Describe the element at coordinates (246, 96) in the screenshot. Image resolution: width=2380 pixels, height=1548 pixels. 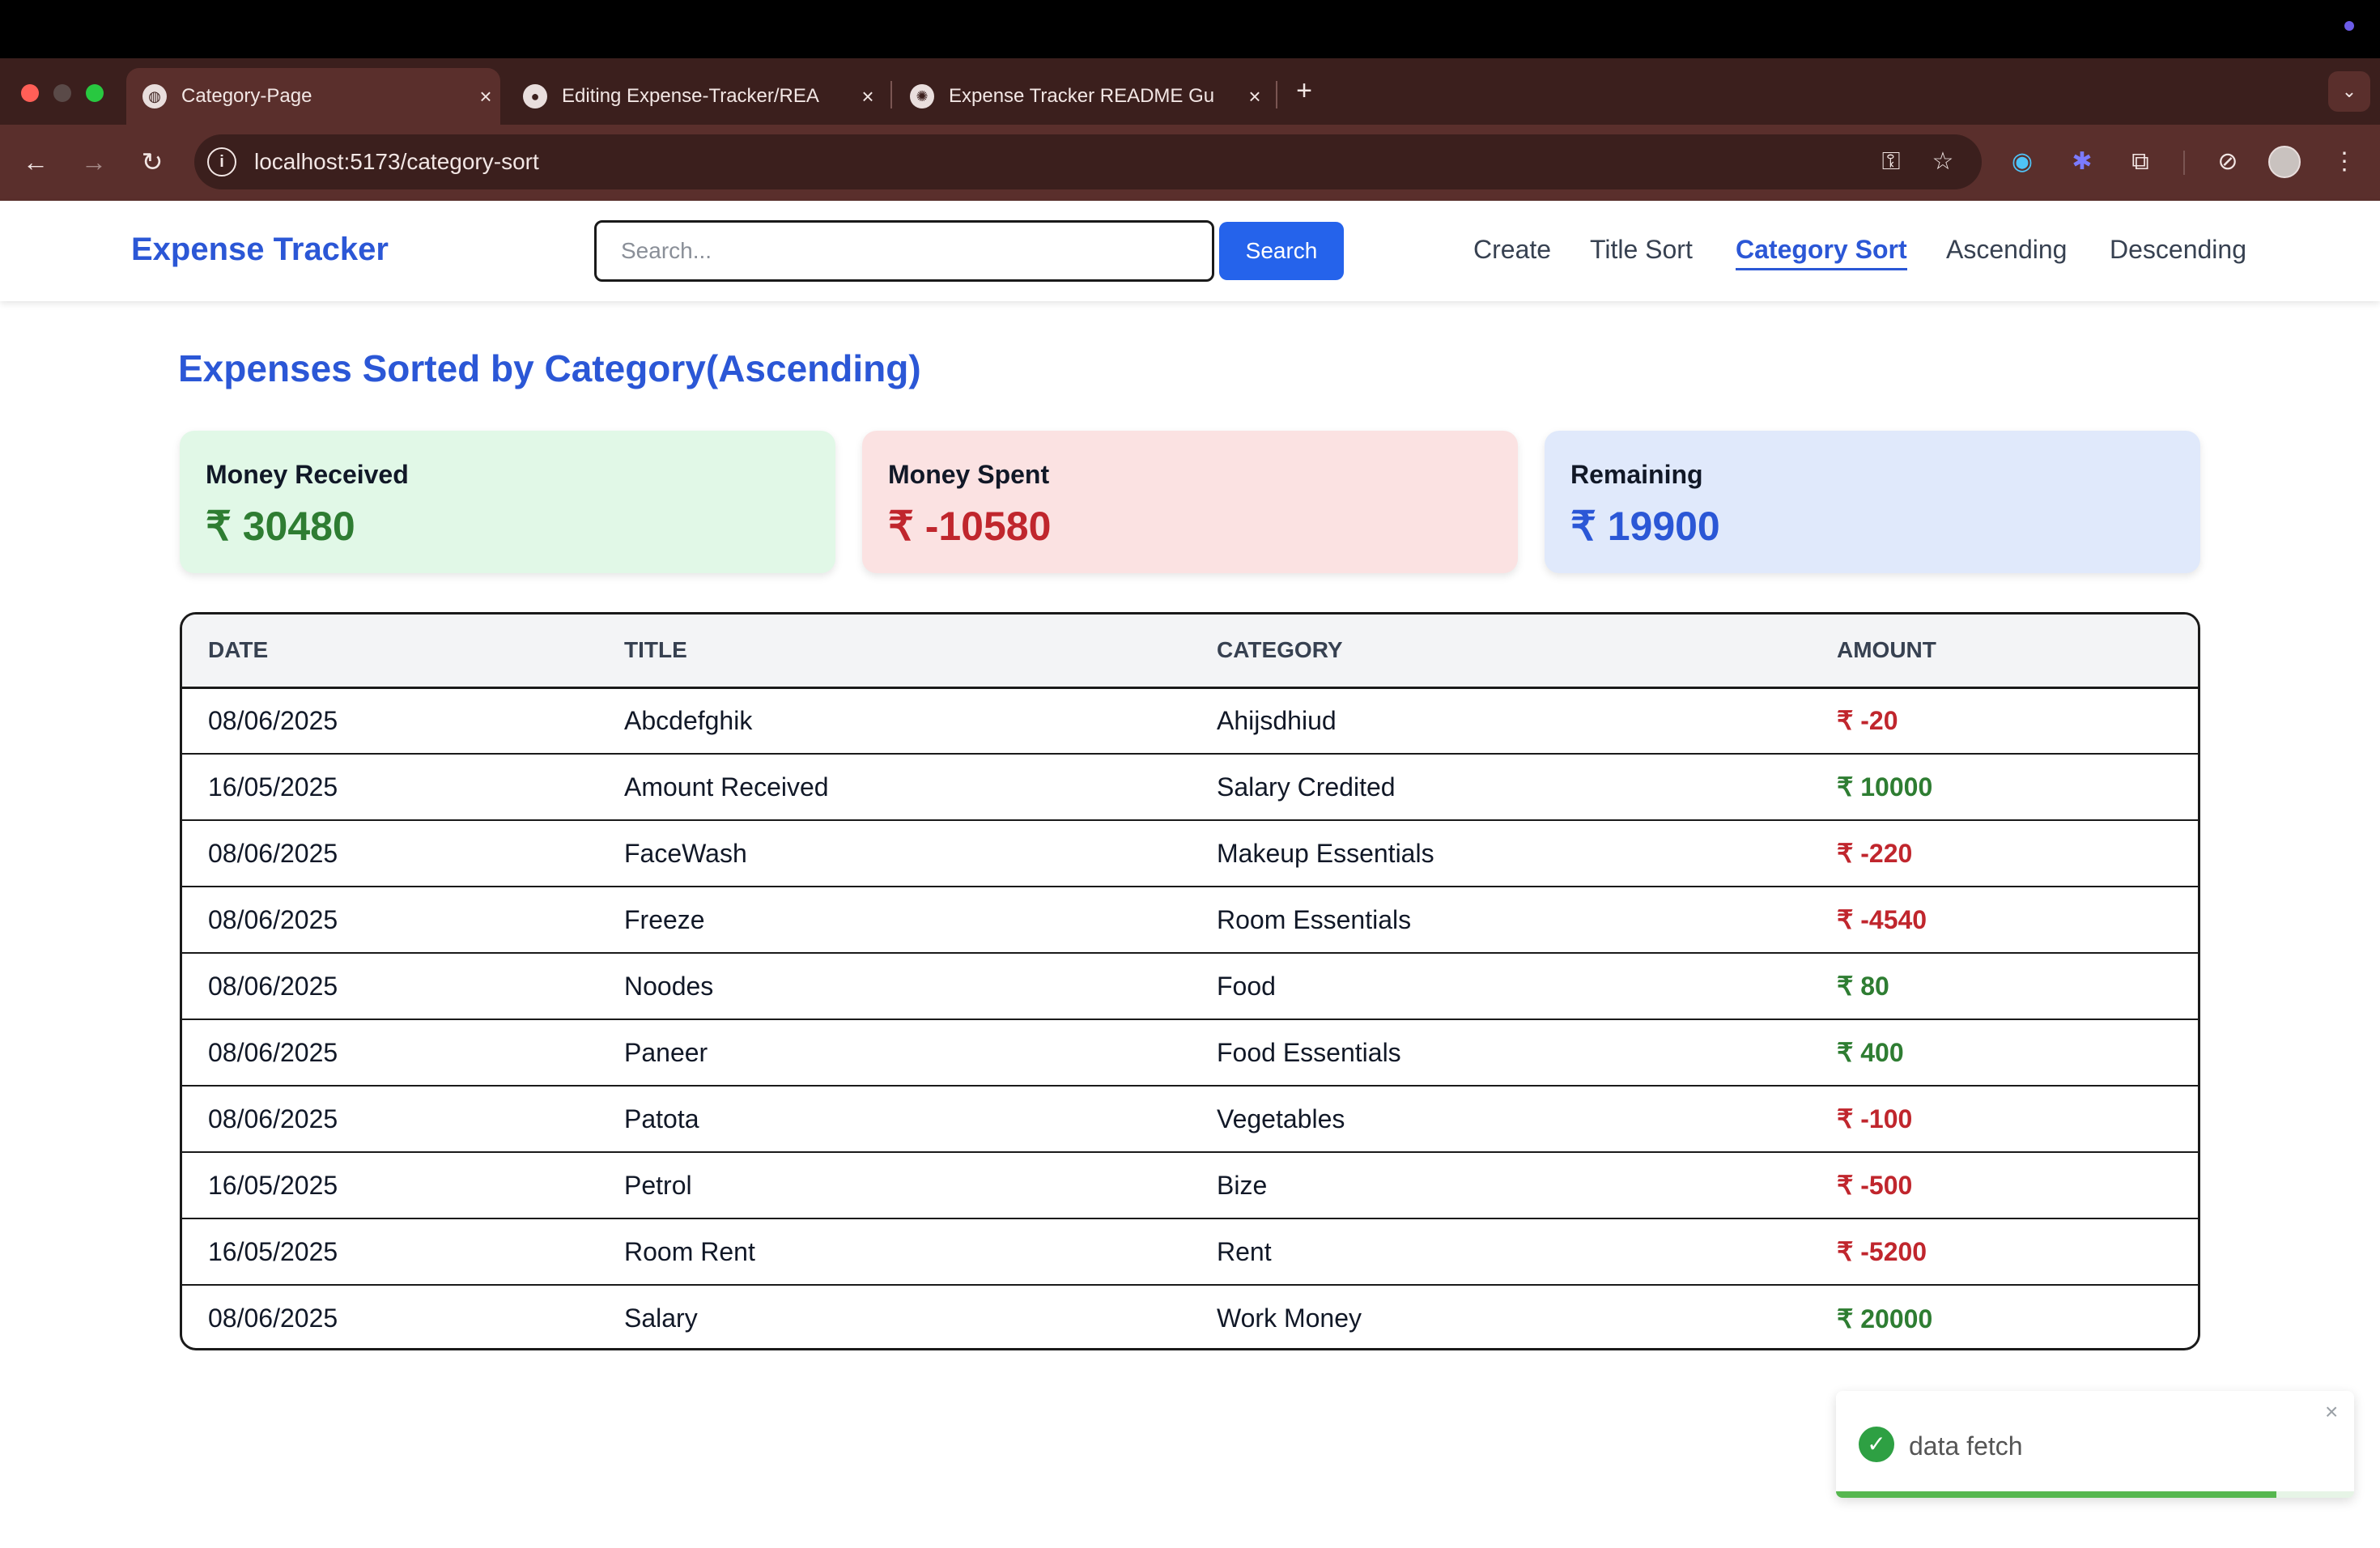
I see `tab-title: Category-Page` at that location.